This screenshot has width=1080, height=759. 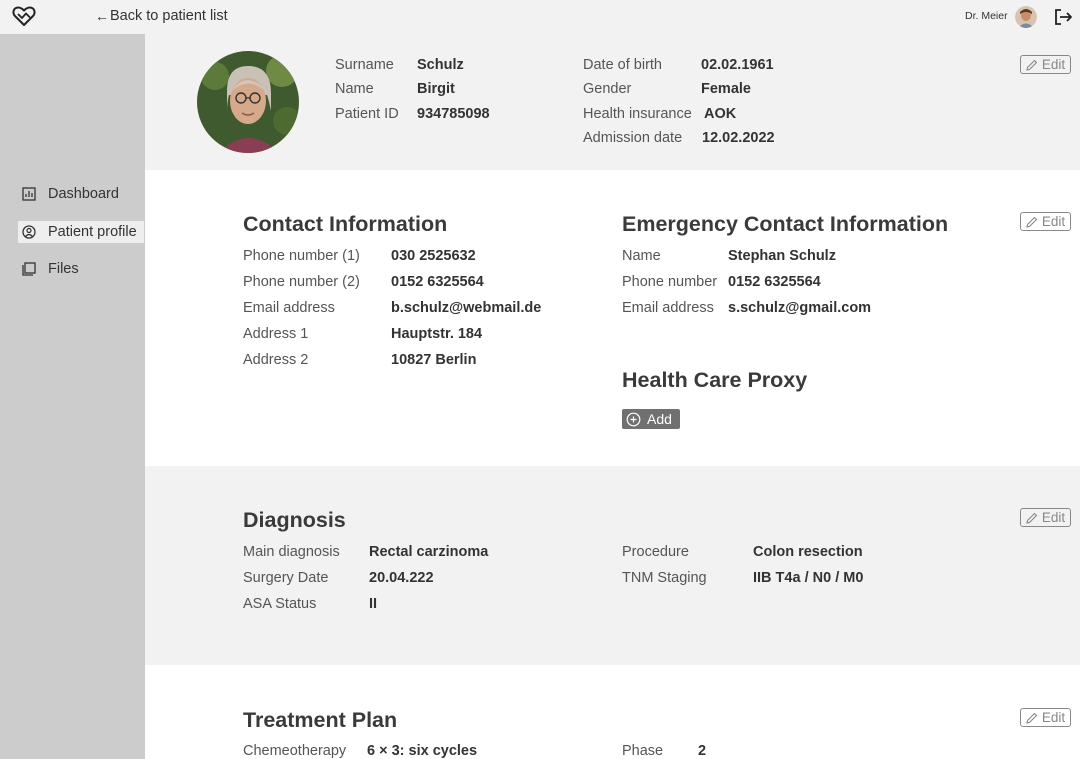 I want to click on health-insurance-label: Health insurance, so click(x=637, y=114).